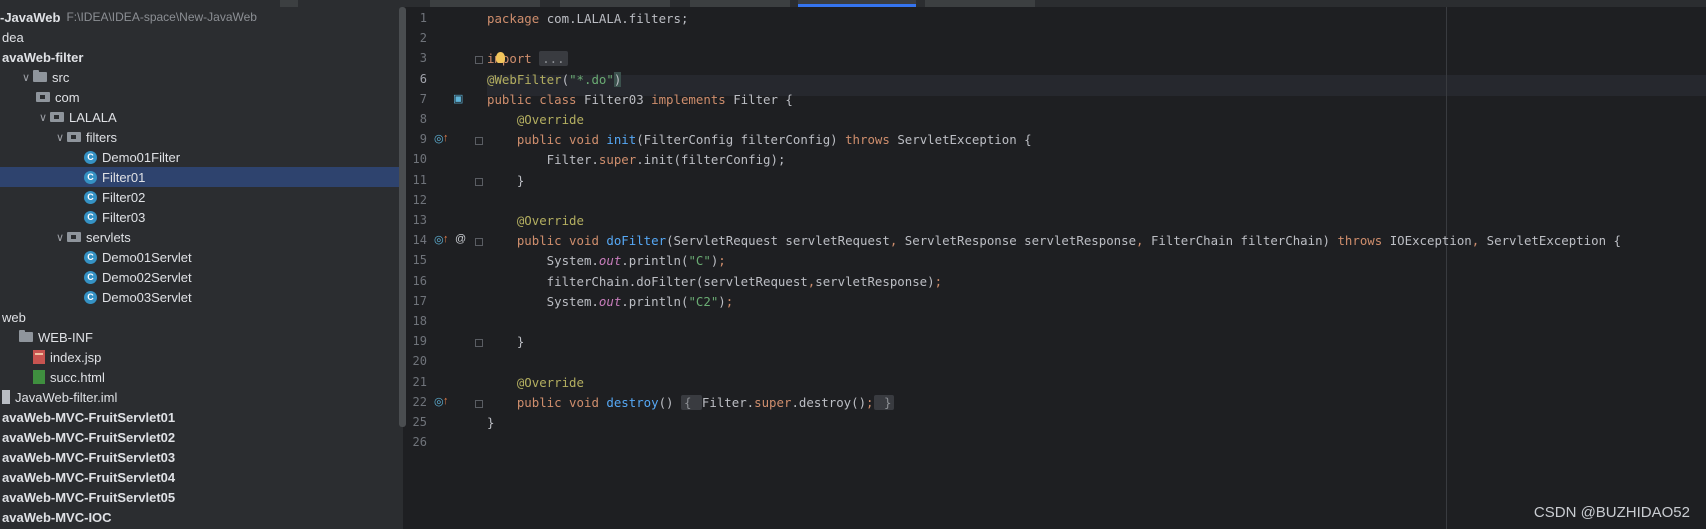 Image resolution: width=1706 pixels, height=529 pixels. I want to click on at-icon: @, so click(460, 239).